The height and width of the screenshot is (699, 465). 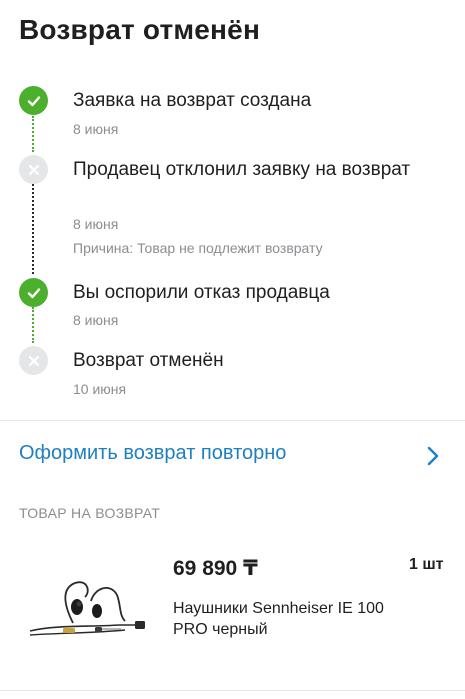 I want to click on page-title: Возврат отменён, so click(x=140, y=29).